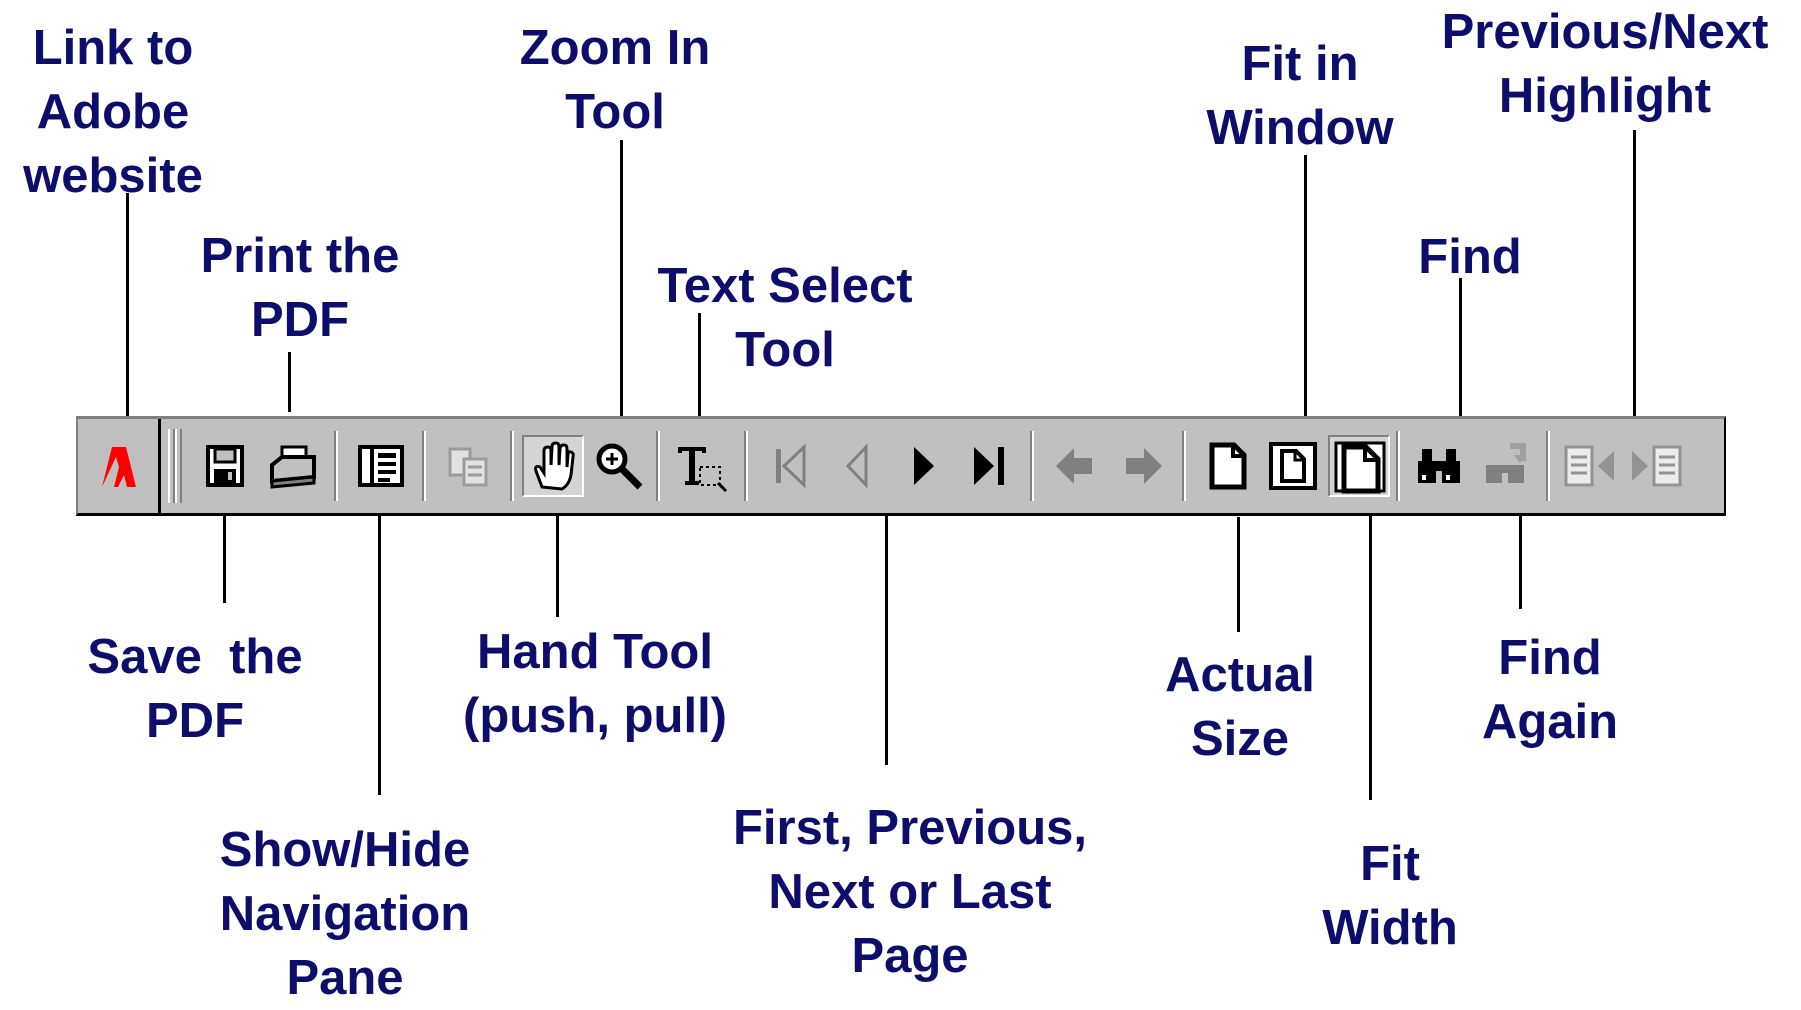  What do you see at coordinates (1305, 290) in the screenshot?
I see `leader-fit-window` at bounding box center [1305, 290].